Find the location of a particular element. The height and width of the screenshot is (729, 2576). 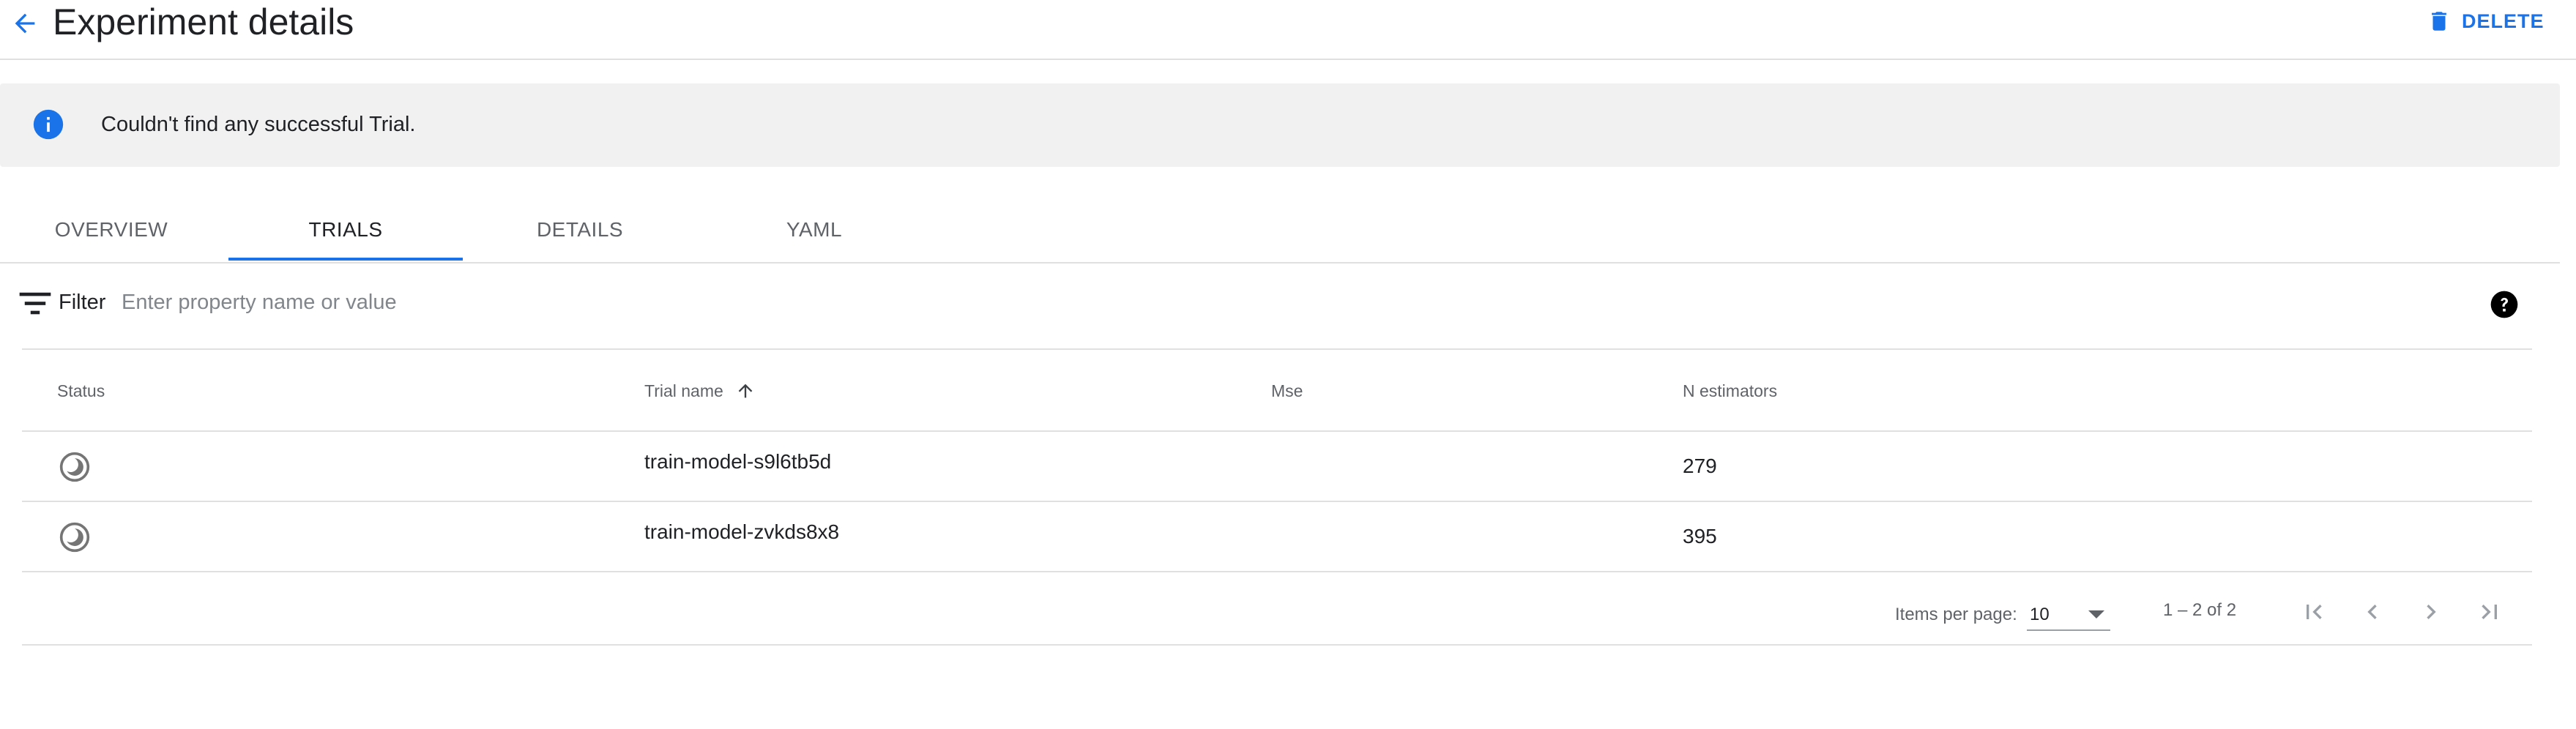

back-button is located at coordinates (24, 23).